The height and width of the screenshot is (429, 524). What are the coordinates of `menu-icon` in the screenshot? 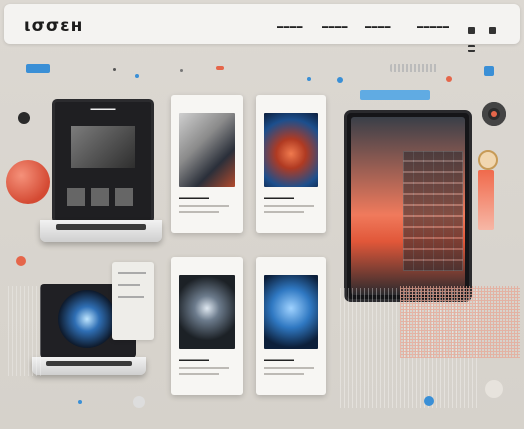 It's located at (471, 48).